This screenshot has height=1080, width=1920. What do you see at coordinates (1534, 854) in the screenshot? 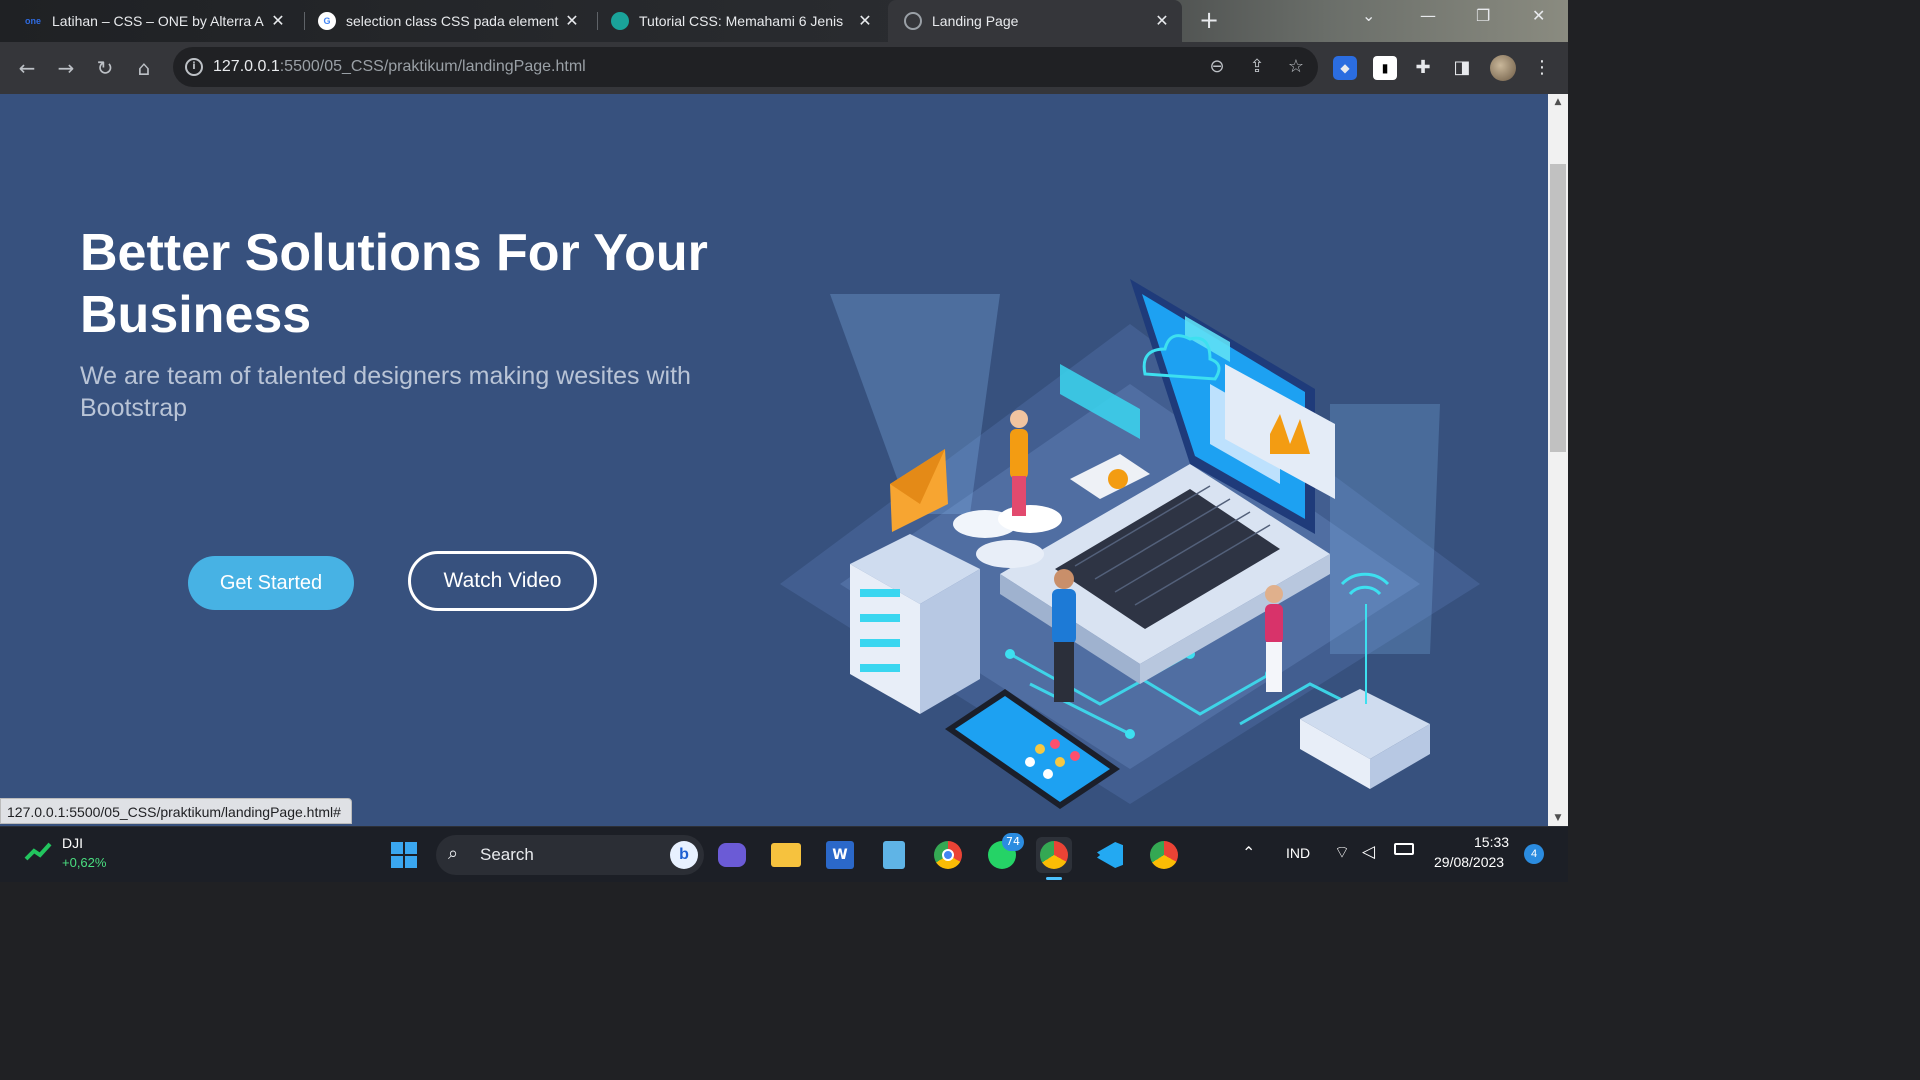
I see `notification-badge: 4` at bounding box center [1534, 854].